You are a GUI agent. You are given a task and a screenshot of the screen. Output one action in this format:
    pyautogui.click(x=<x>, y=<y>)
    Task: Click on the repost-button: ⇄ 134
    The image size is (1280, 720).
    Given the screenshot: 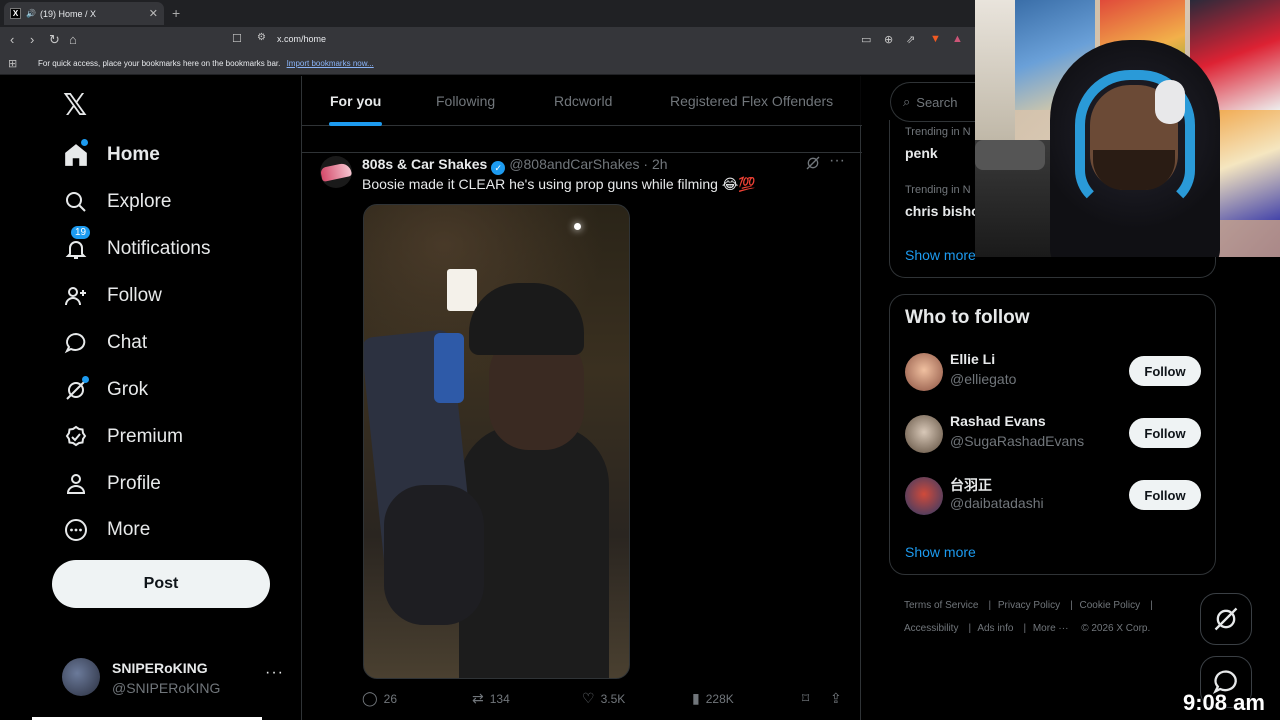 What is the action you would take?
    pyautogui.click(x=491, y=698)
    